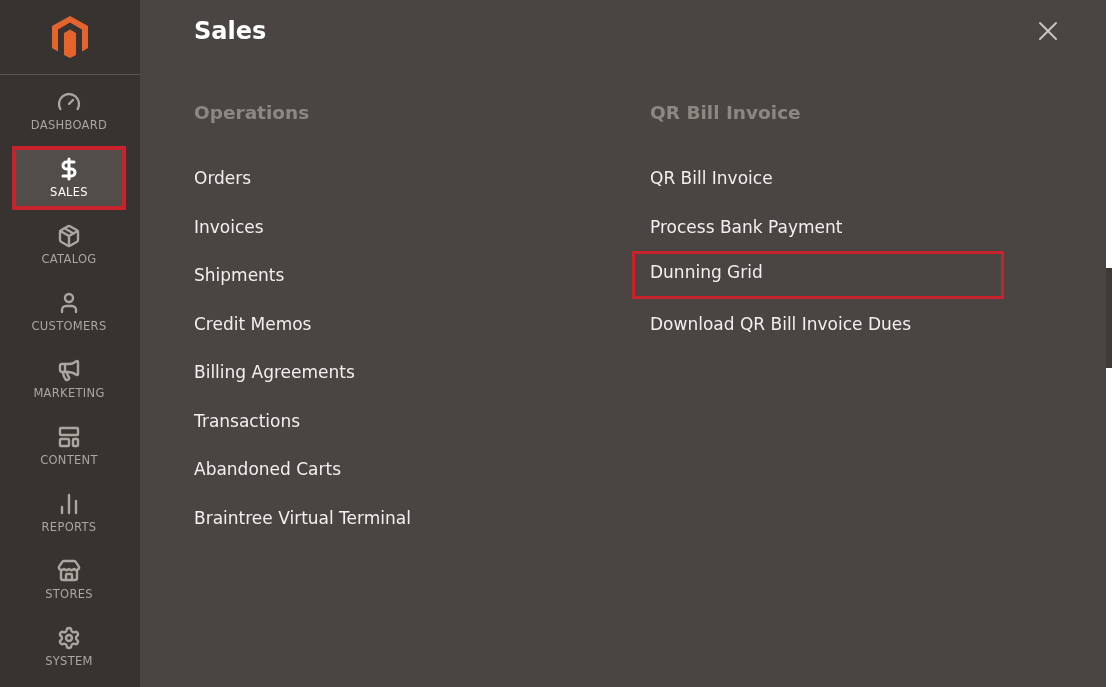  Describe the element at coordinates (268, 475) in the screenshot. I see `menu-link: Abandoned Carts` at that location.